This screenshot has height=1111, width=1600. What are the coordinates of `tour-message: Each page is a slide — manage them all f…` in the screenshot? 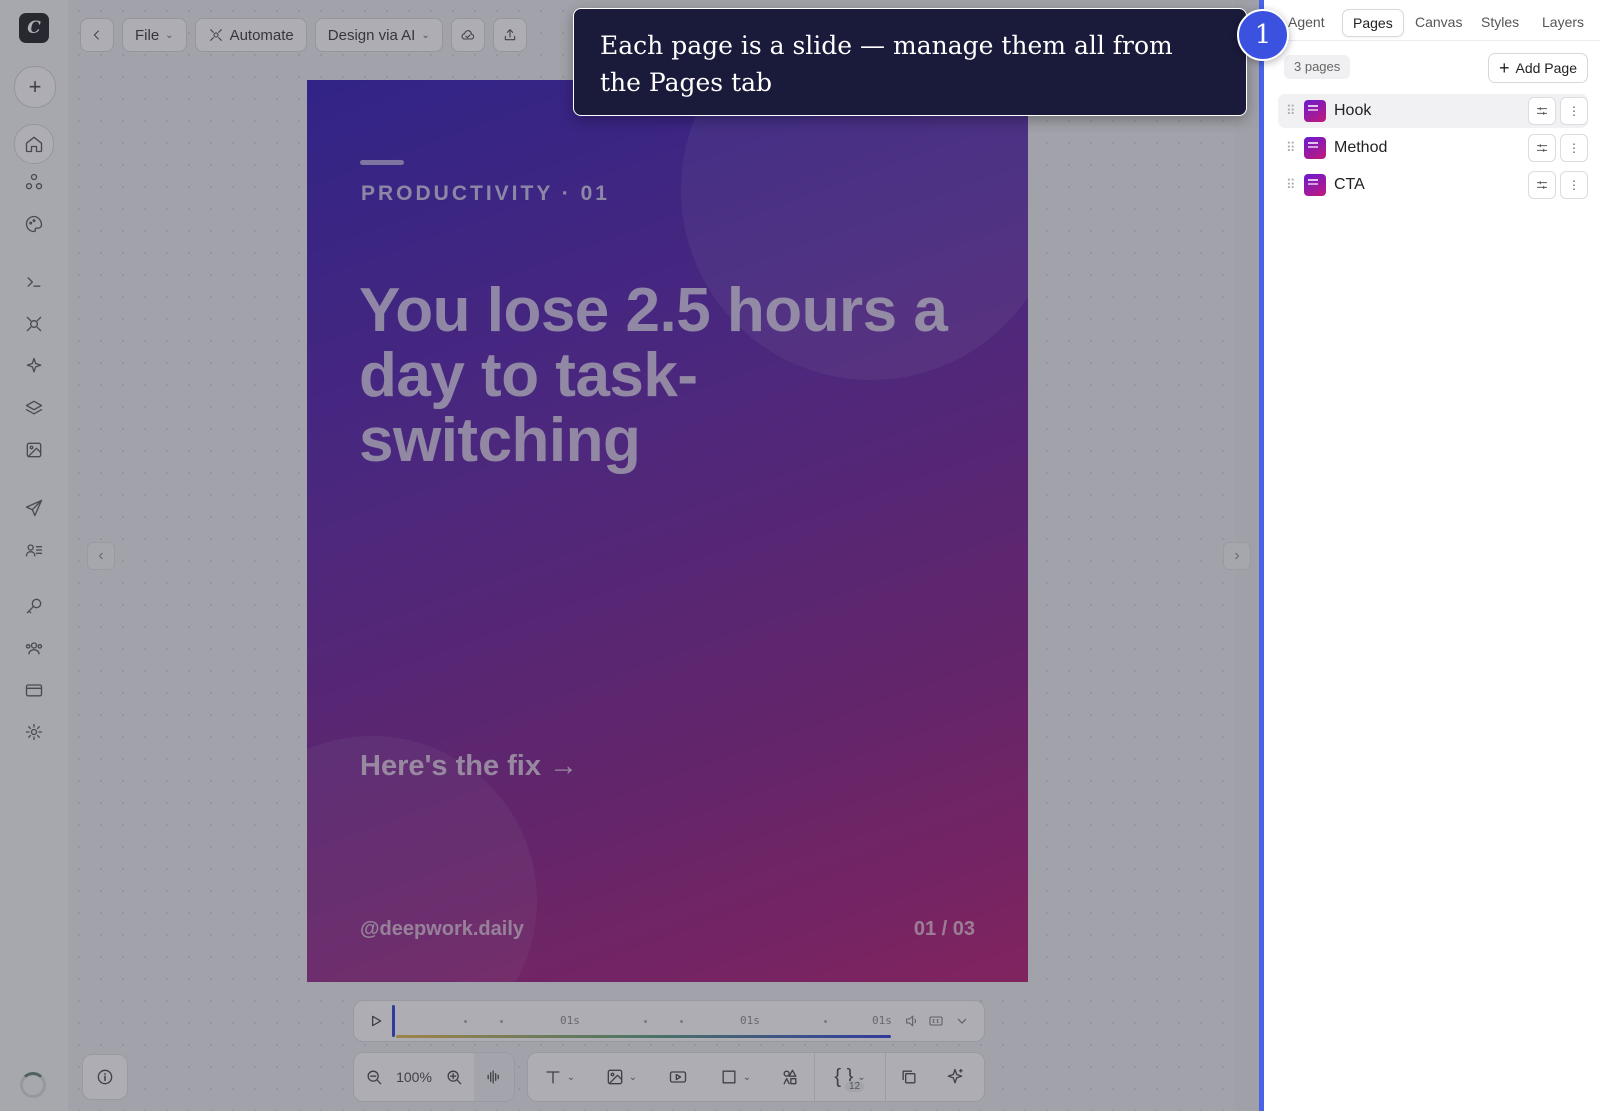 It's located at (886, 64).